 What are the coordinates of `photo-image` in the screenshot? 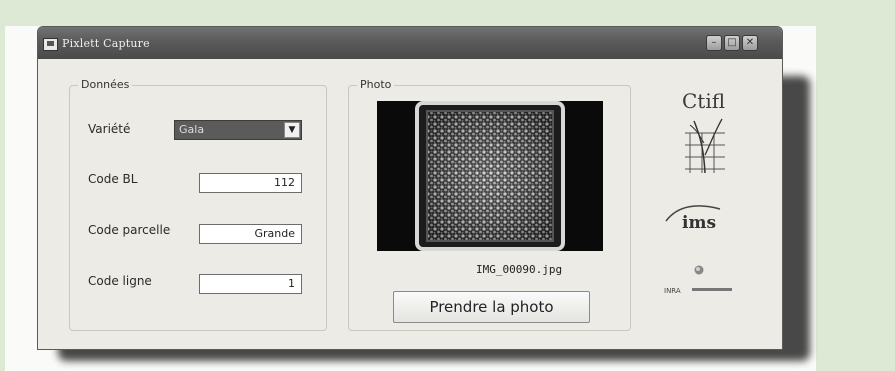 It's located at (490, 176).